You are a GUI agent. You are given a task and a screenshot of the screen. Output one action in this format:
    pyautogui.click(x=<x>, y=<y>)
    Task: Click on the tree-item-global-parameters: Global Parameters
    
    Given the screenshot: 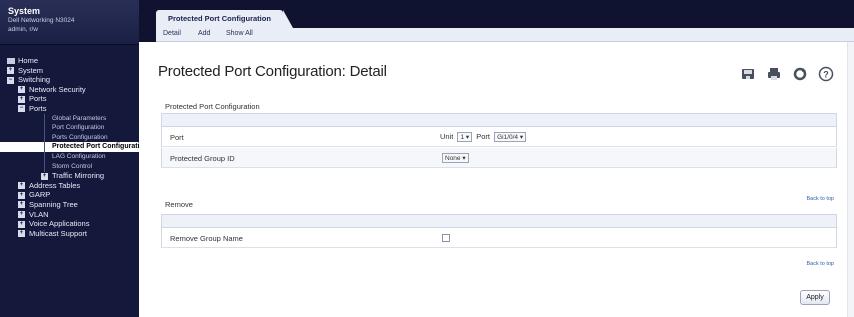 What is the action you would take?
    pyautogui.click(x=69, y=119)
    